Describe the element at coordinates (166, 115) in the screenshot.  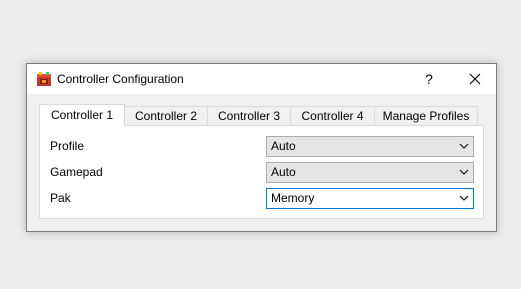
I see `tab-controller-2: Controller 2` at that location.